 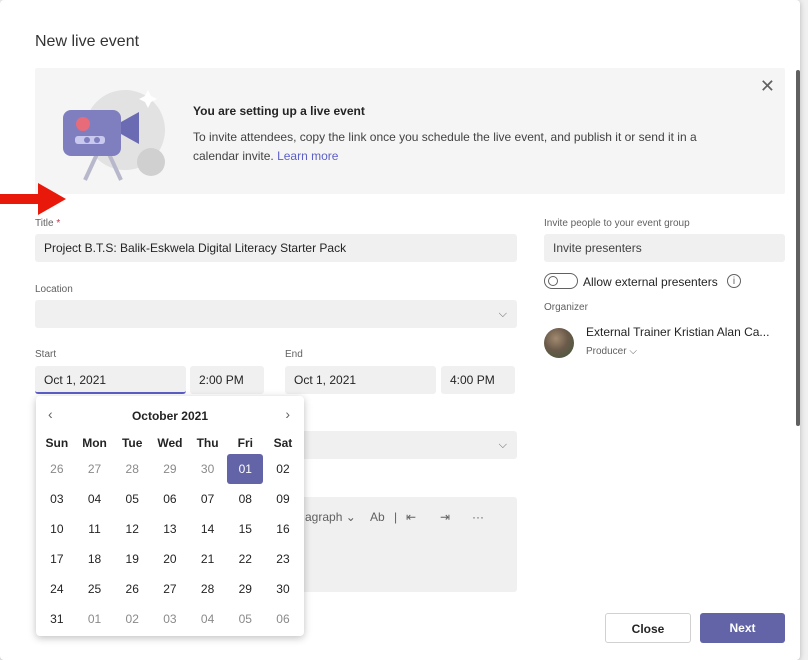 I want to click on calendar-day: 14, so click(x=208, y=529).